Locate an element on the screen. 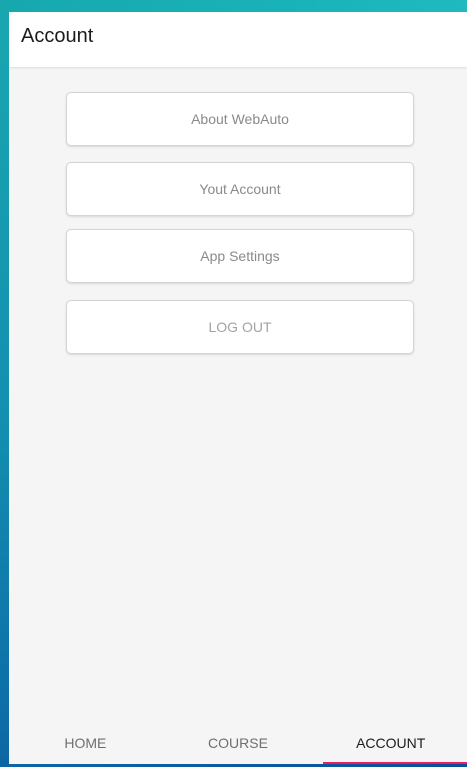 Image resolution: width=467 pixels, height=767 pixels. logout-button: LOG OUT is located at coordinates (240, 327).